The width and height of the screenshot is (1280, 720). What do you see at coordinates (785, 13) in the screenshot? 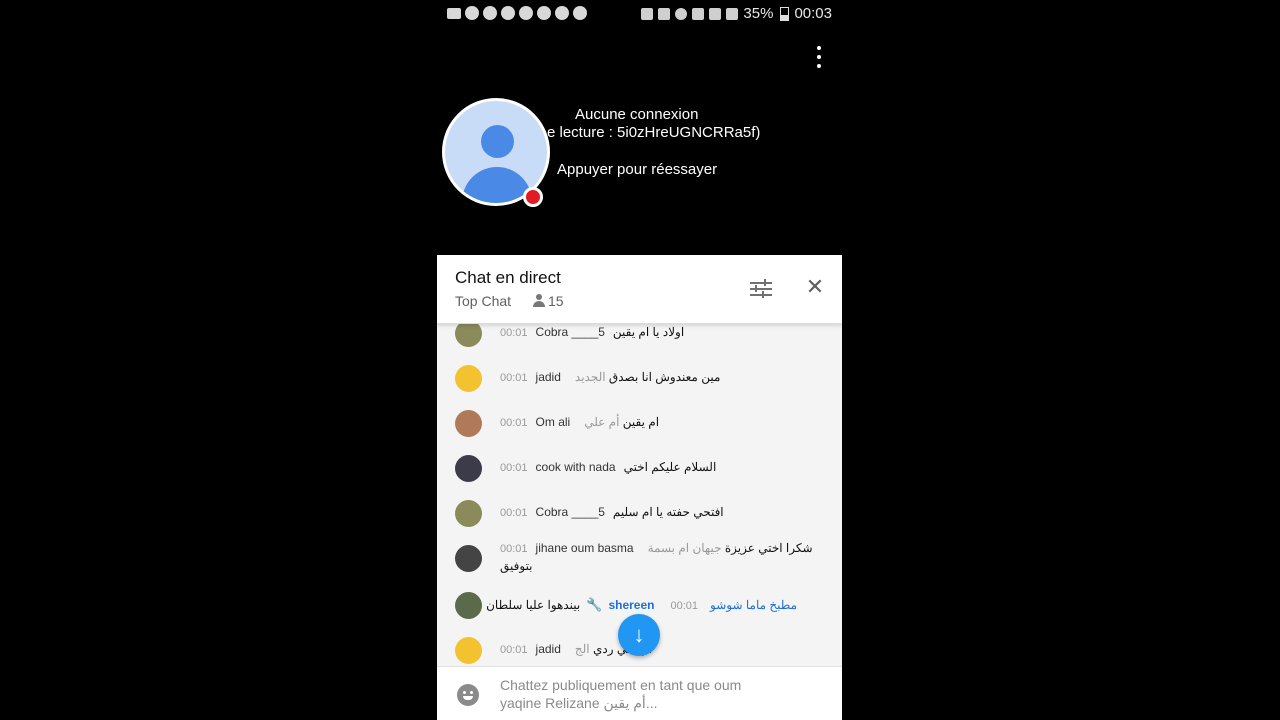
I see `battery-icon` at bounding box center [785, 13].